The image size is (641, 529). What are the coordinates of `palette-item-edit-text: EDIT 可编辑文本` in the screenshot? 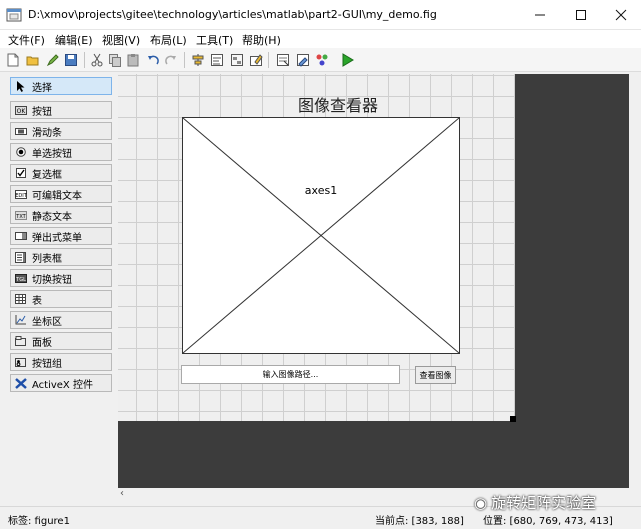 It's located at (61, 194).